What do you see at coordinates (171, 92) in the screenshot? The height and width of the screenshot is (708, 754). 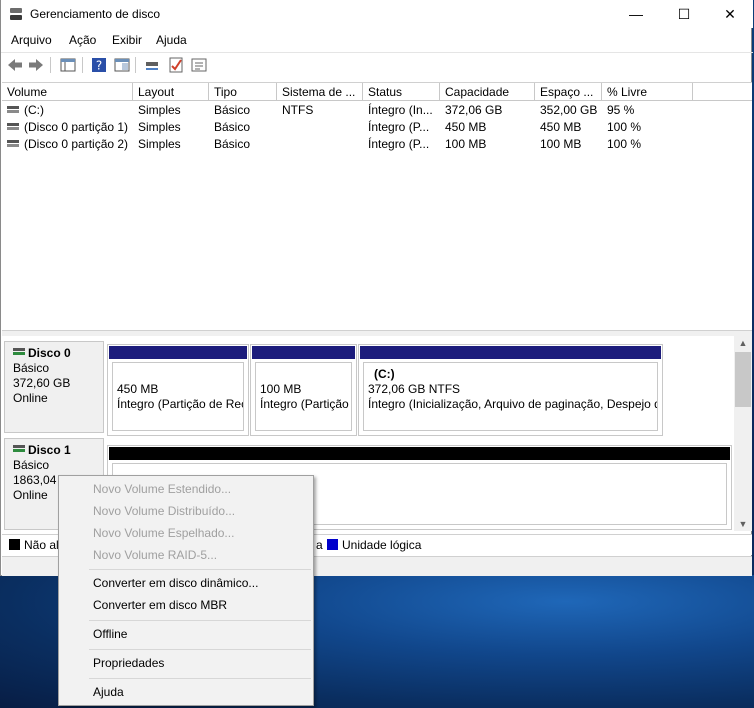 I see `column-header-layout: Layout` at bounding box center [171, 92].